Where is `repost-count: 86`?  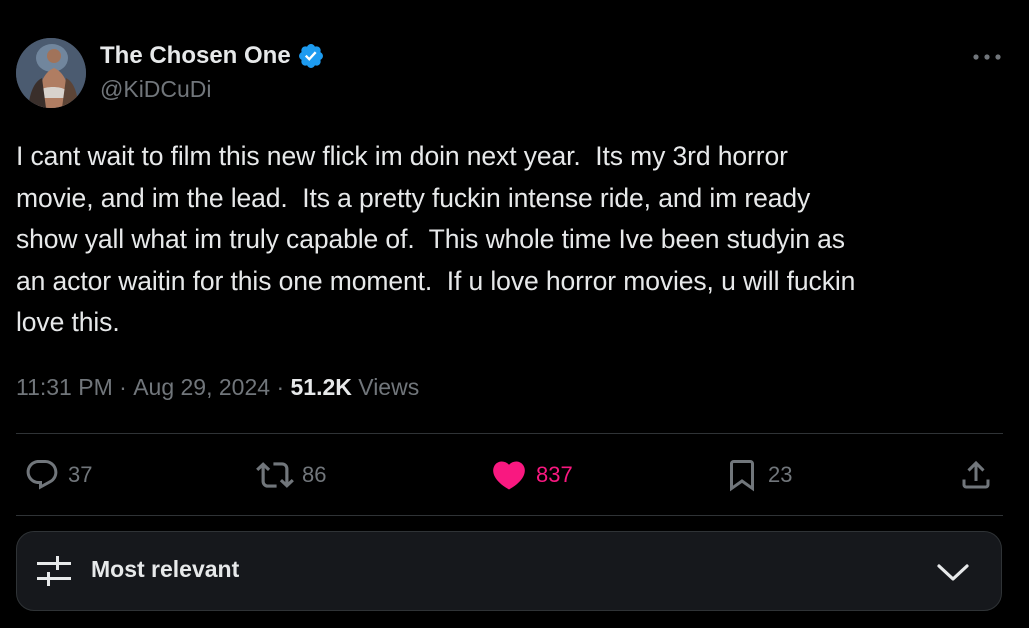 repost-count: 86 is located at coordinates (314, 474).